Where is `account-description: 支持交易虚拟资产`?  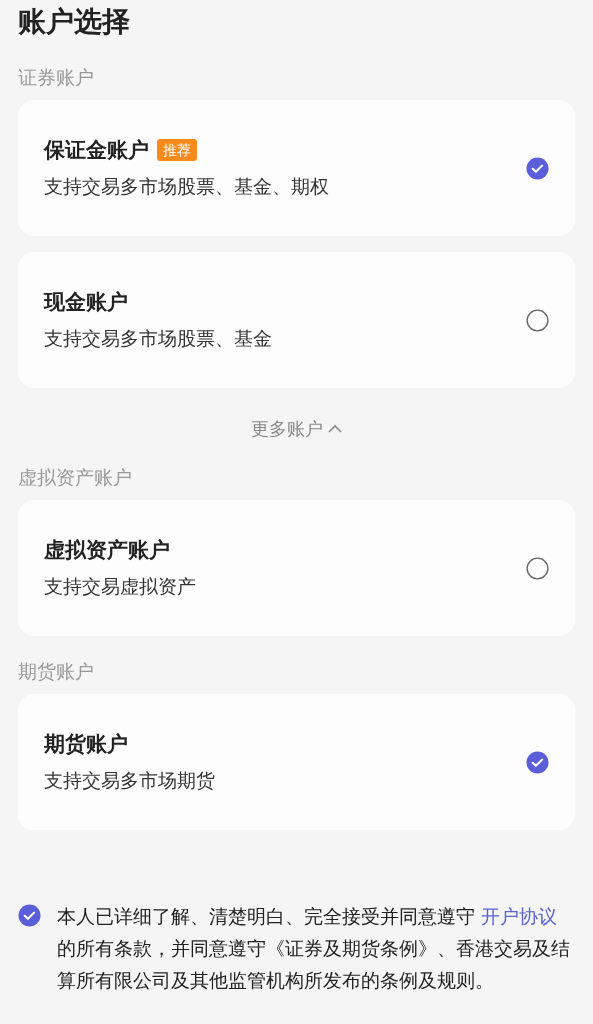
account-description: 支持交易虚拟资产 is located at coordinates (120, 586).